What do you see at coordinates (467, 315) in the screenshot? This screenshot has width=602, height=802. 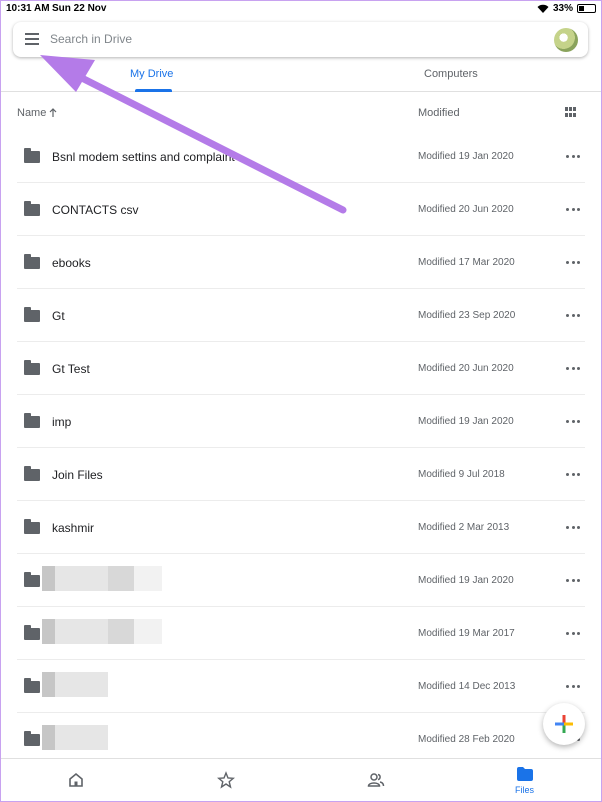 I see `modified-date: Modified 23 Sep 2020` at bounding box center [467, 315].